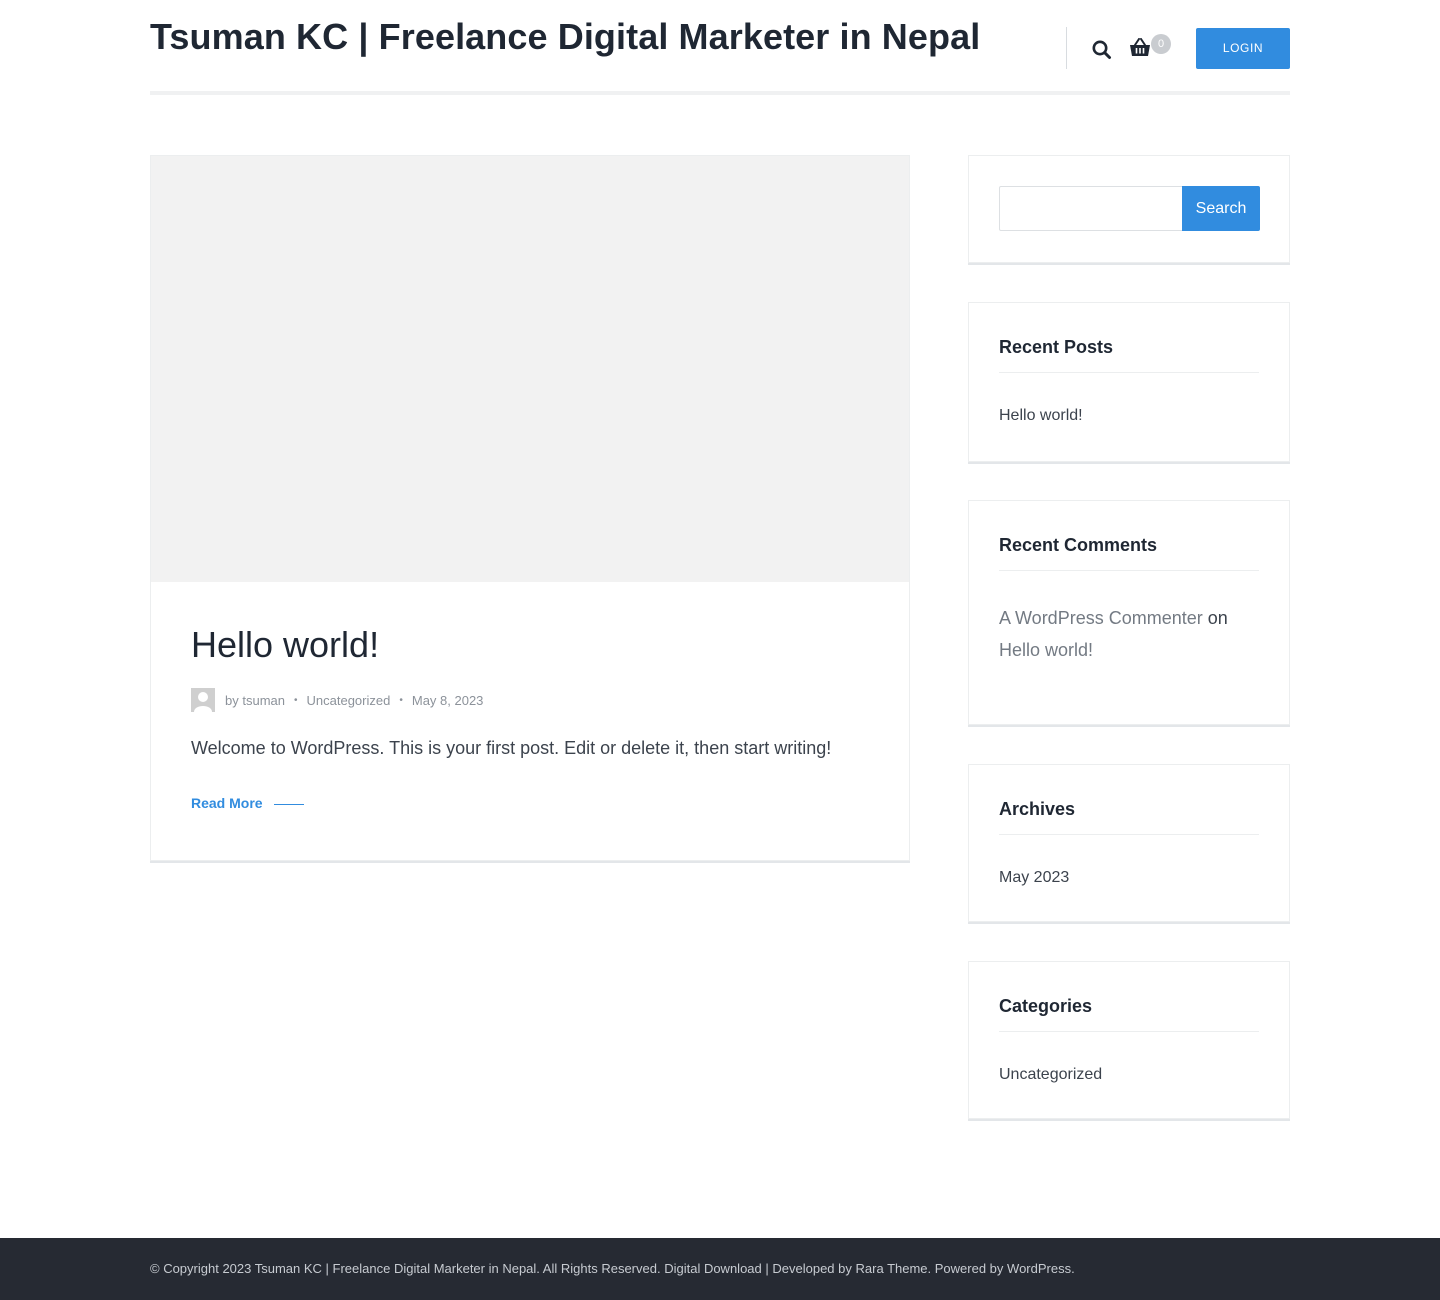 The height and width of the screenshot is (1300, 1440). I want to click on search-widget: Search, so click(1129, 209).